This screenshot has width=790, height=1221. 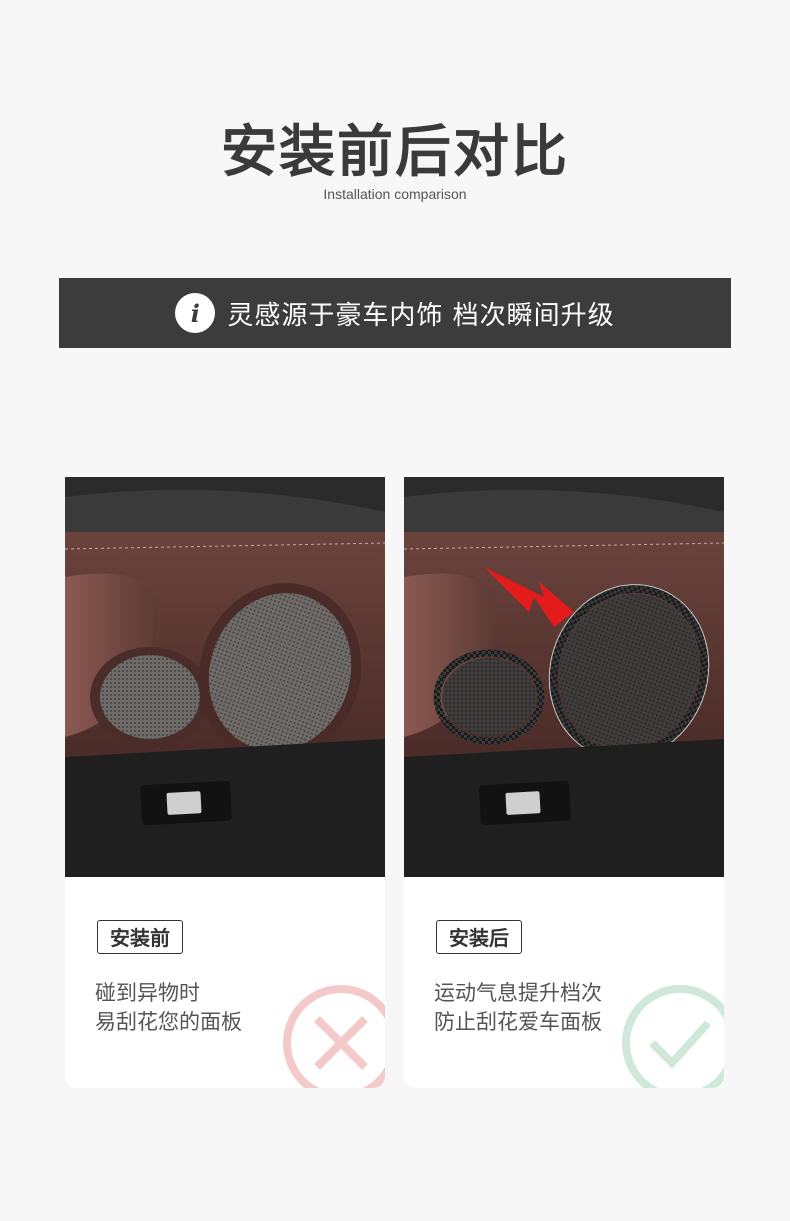 I want to click on after-photo, so click(x=564, y=677).